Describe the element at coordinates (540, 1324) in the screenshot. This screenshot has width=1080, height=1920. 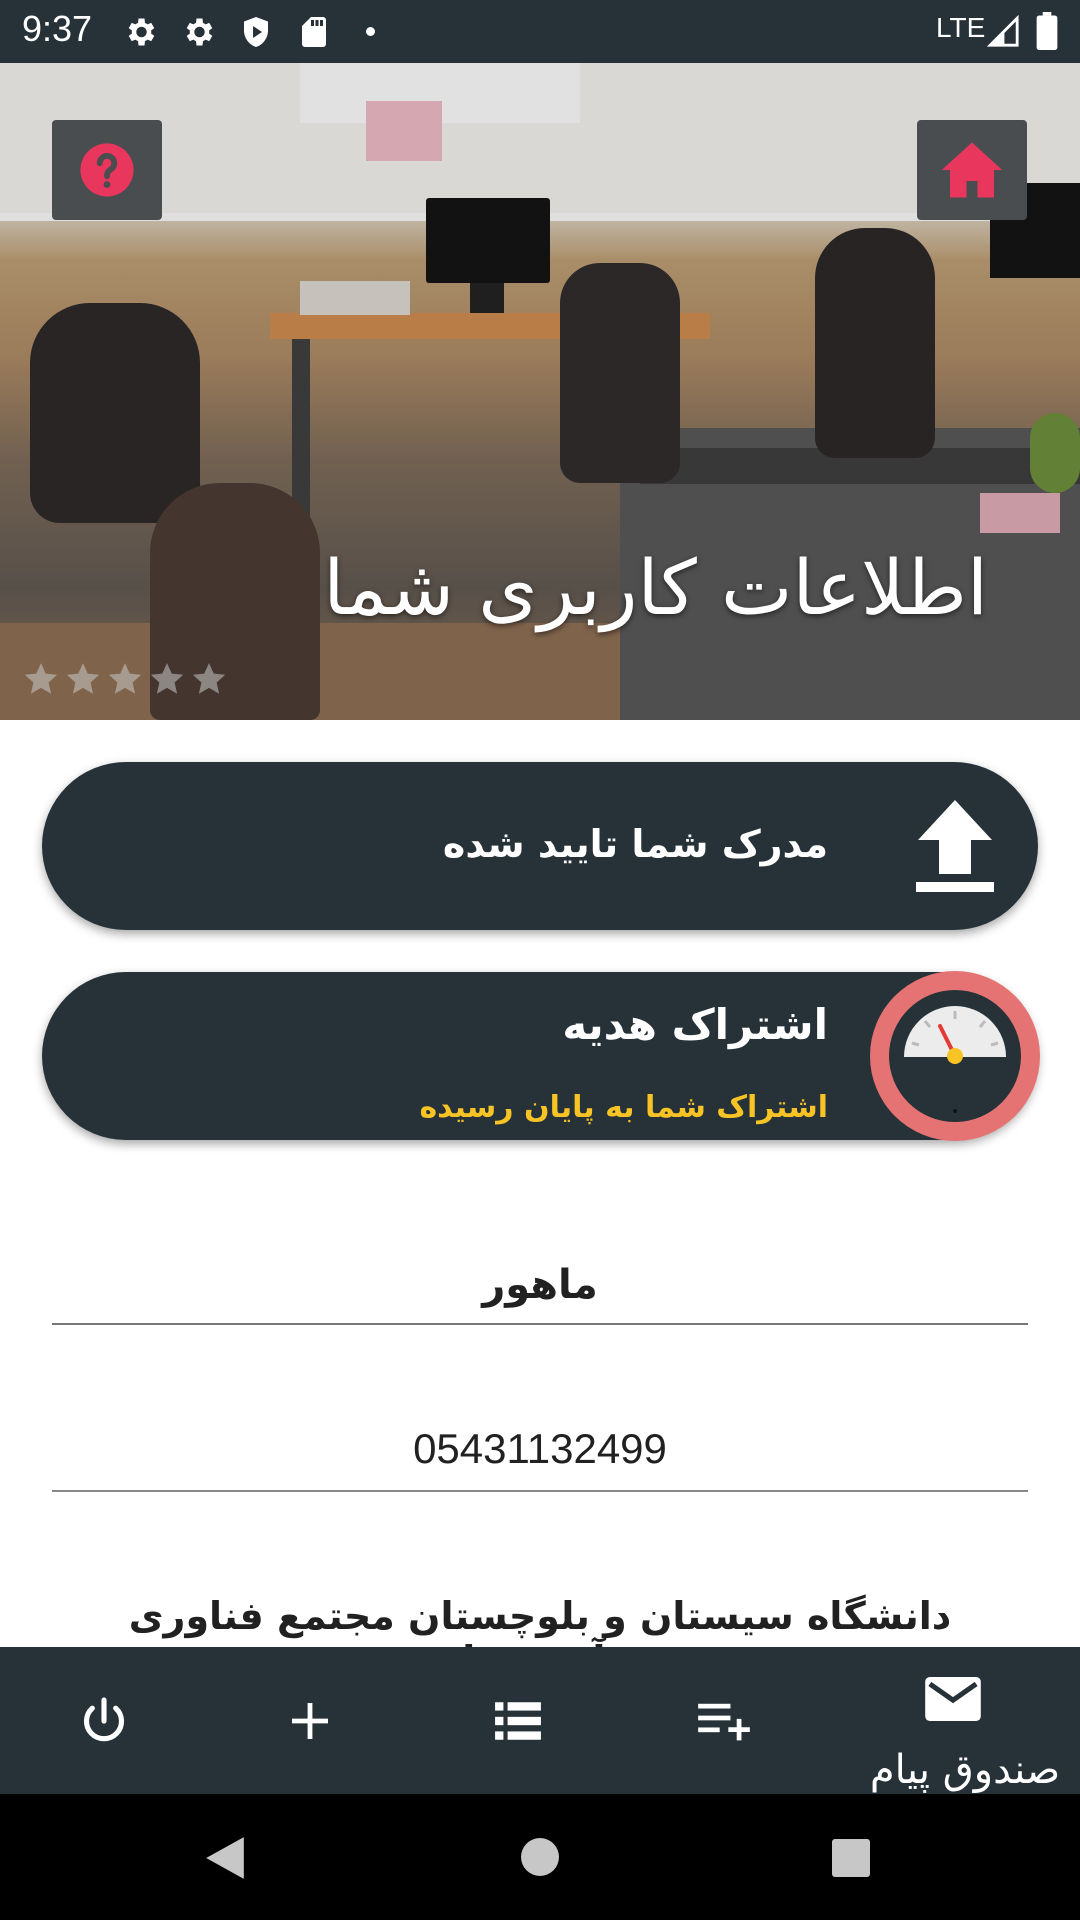
I see `name-field-underline` at that location.